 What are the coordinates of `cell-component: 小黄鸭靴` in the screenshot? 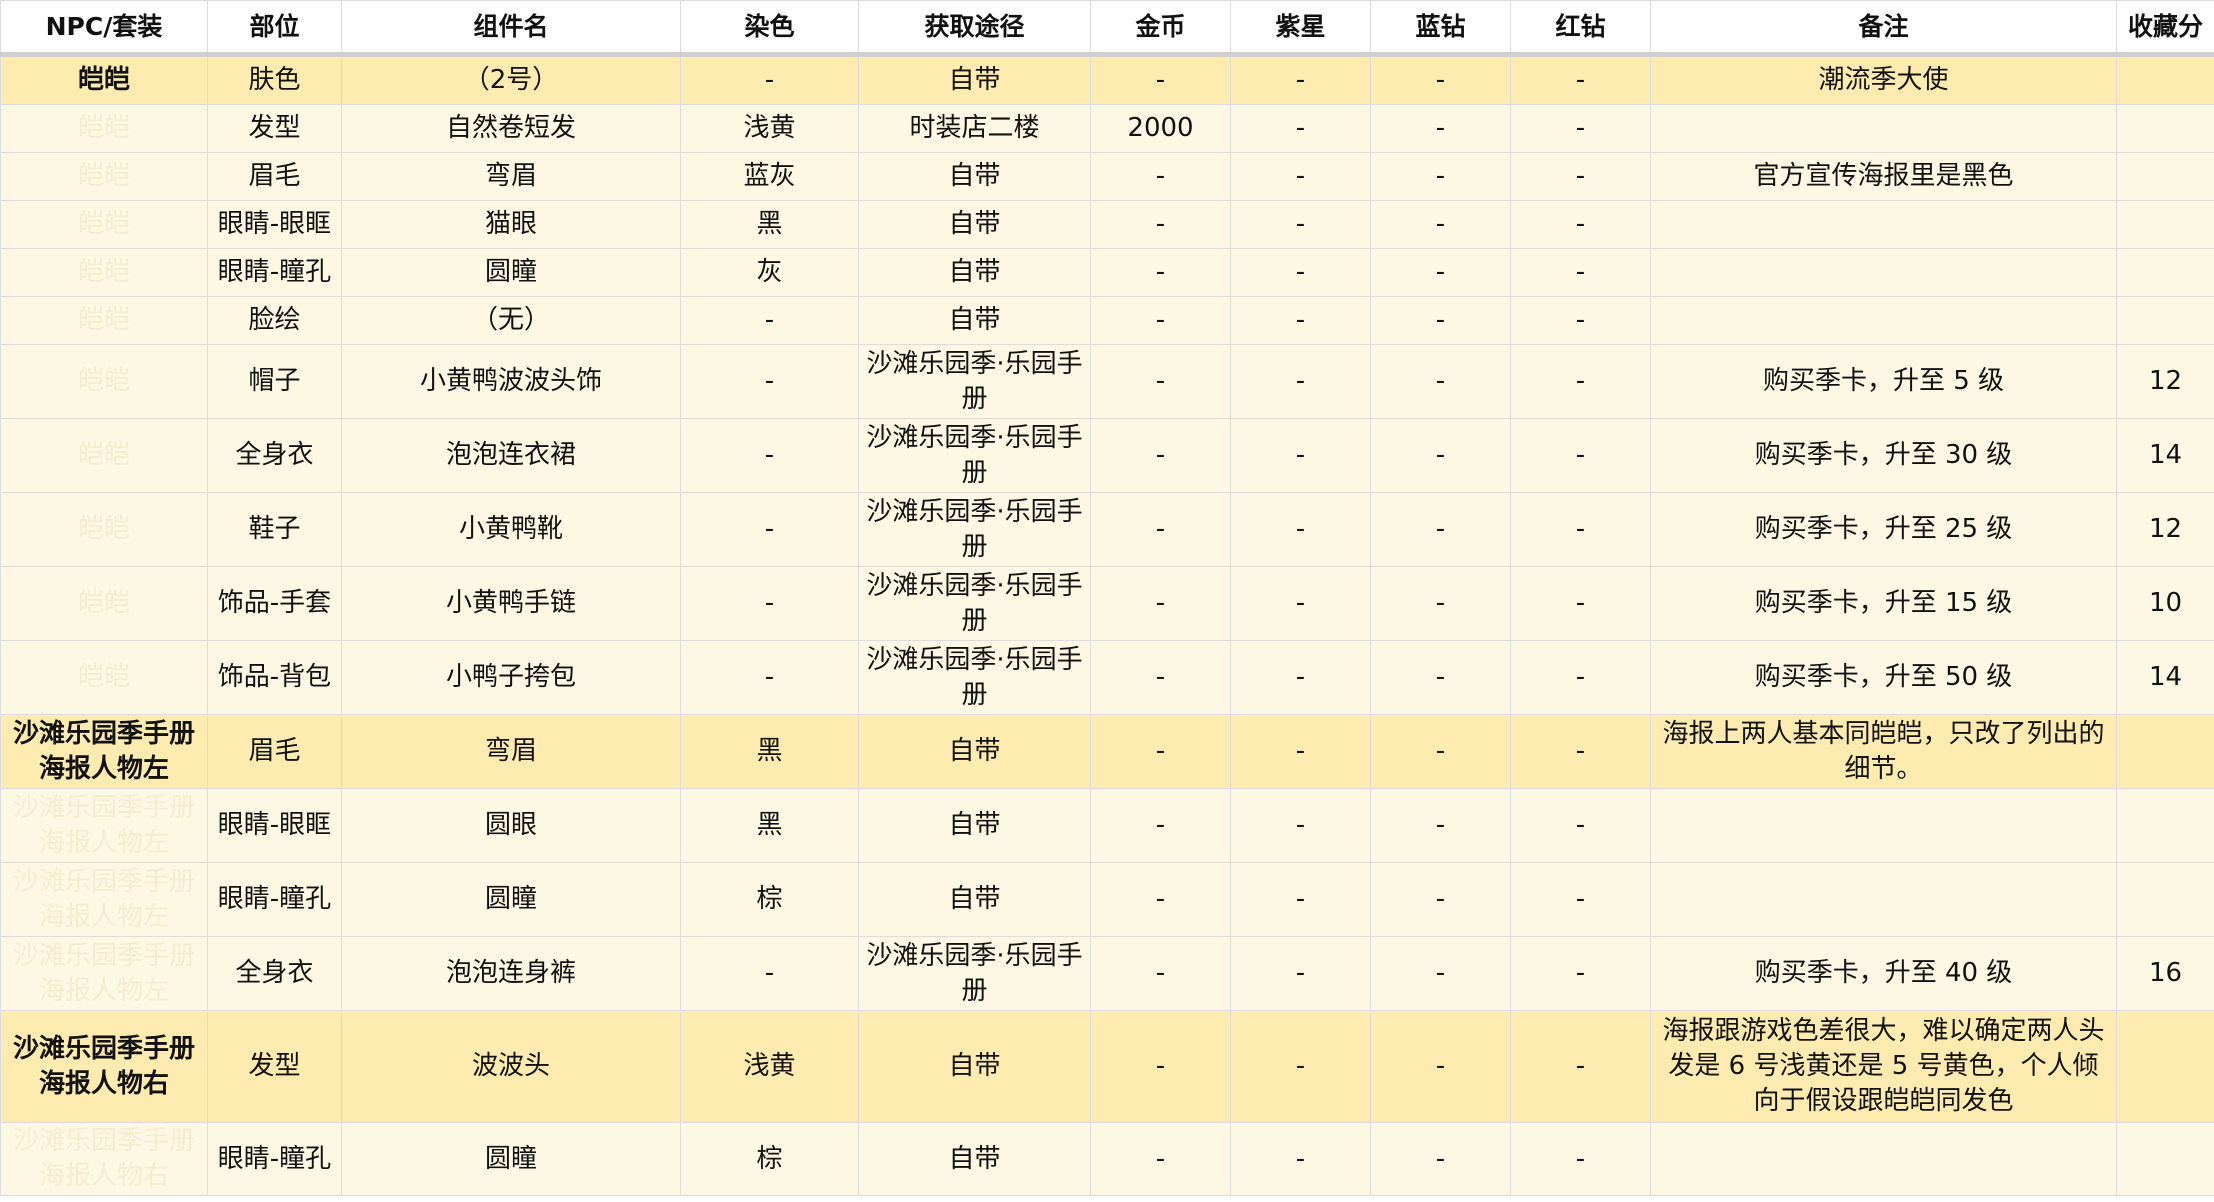 It's located at (511, 529).